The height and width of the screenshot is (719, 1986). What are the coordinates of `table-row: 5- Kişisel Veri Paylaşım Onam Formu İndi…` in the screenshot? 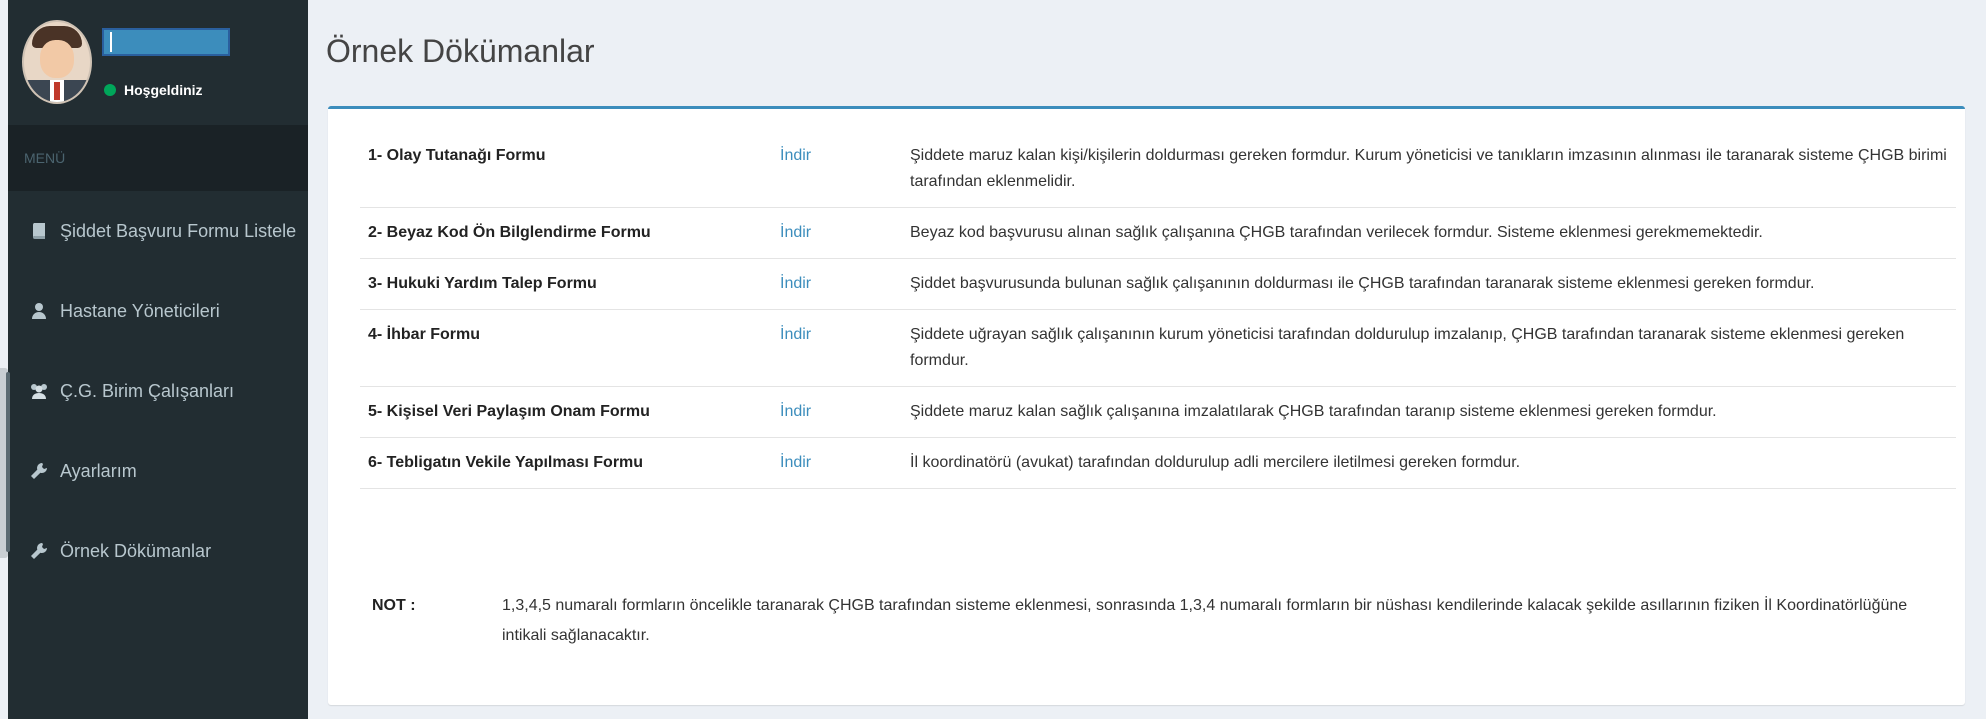 It's located at (1158, 412).